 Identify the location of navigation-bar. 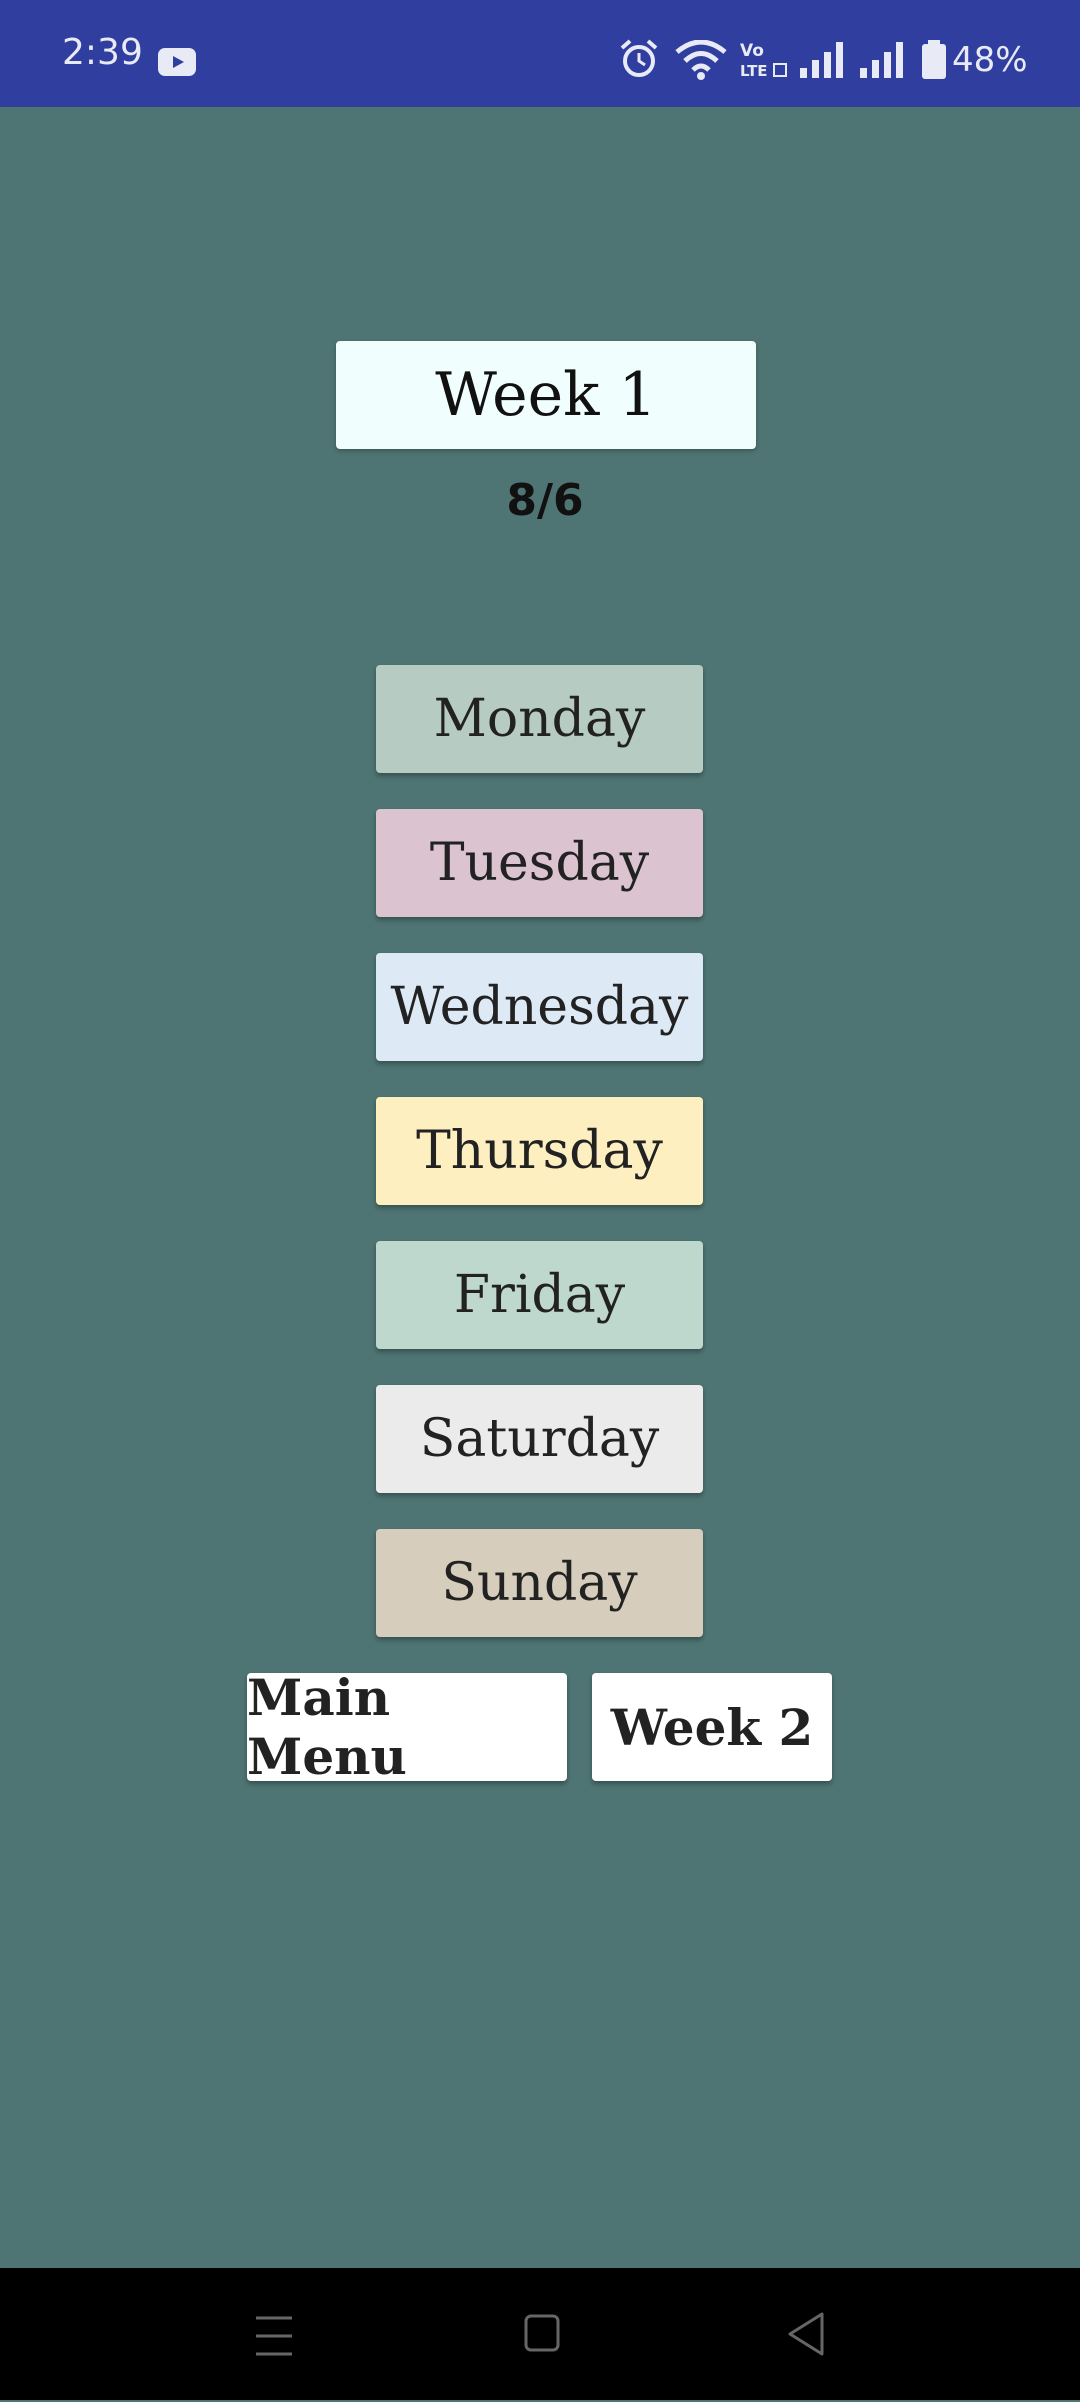
(540, 2334).